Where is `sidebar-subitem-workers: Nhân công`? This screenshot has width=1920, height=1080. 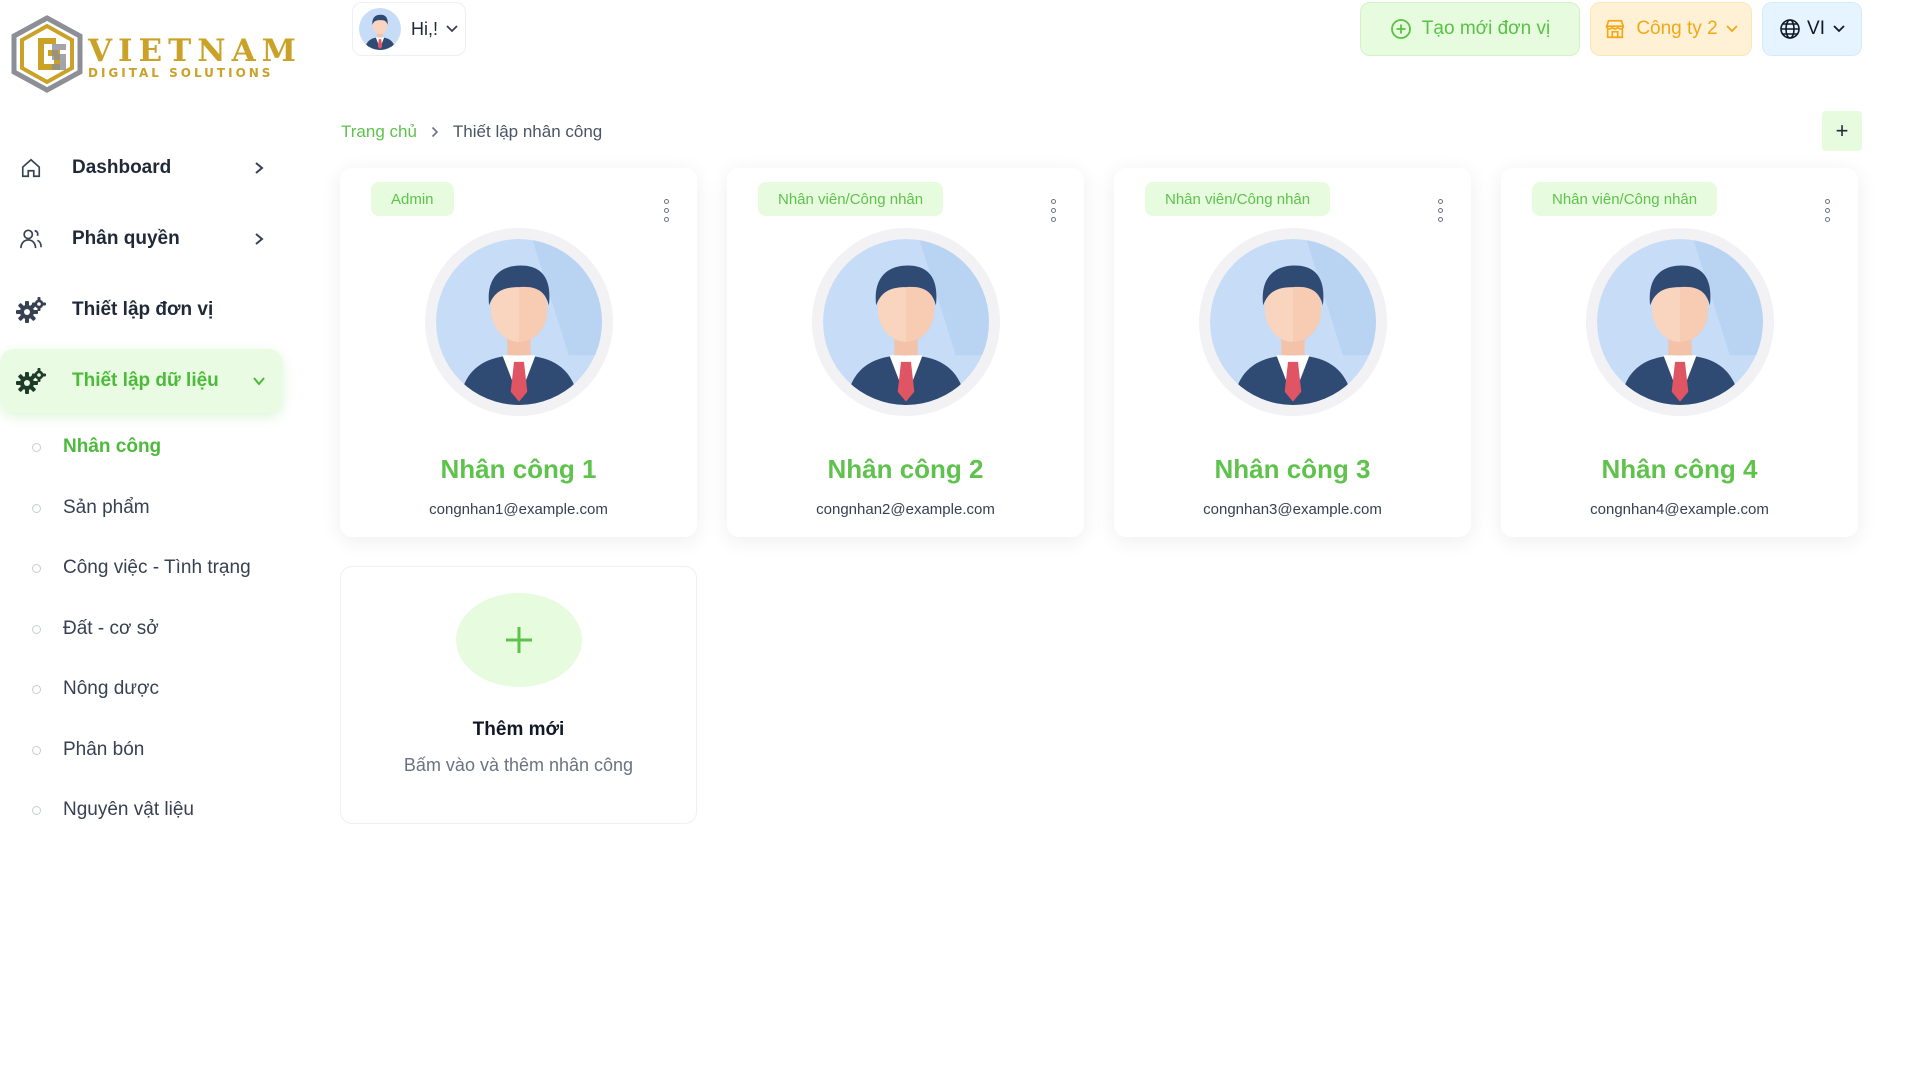
sidebar-subitem-workers: Nhân công is located at coordinates (141, 447).